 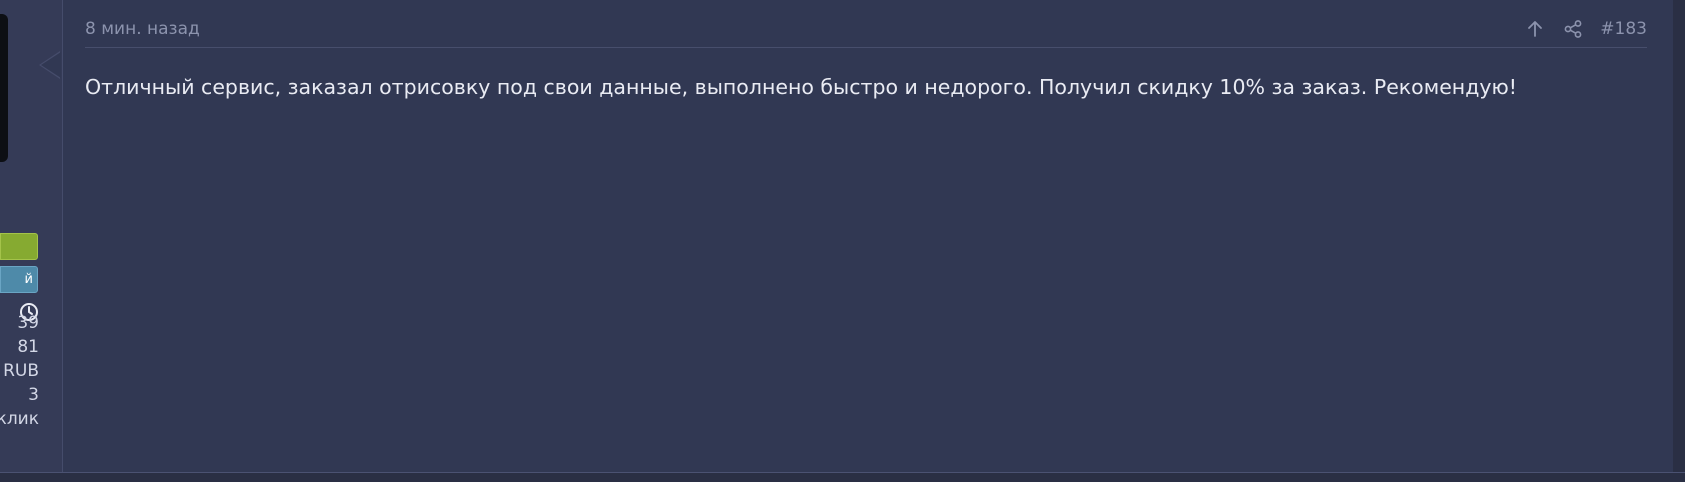 What do you see at coordinates (19, 246) in the screenshot?
I see `user-banner-primary` at bounding box center [19, 246].